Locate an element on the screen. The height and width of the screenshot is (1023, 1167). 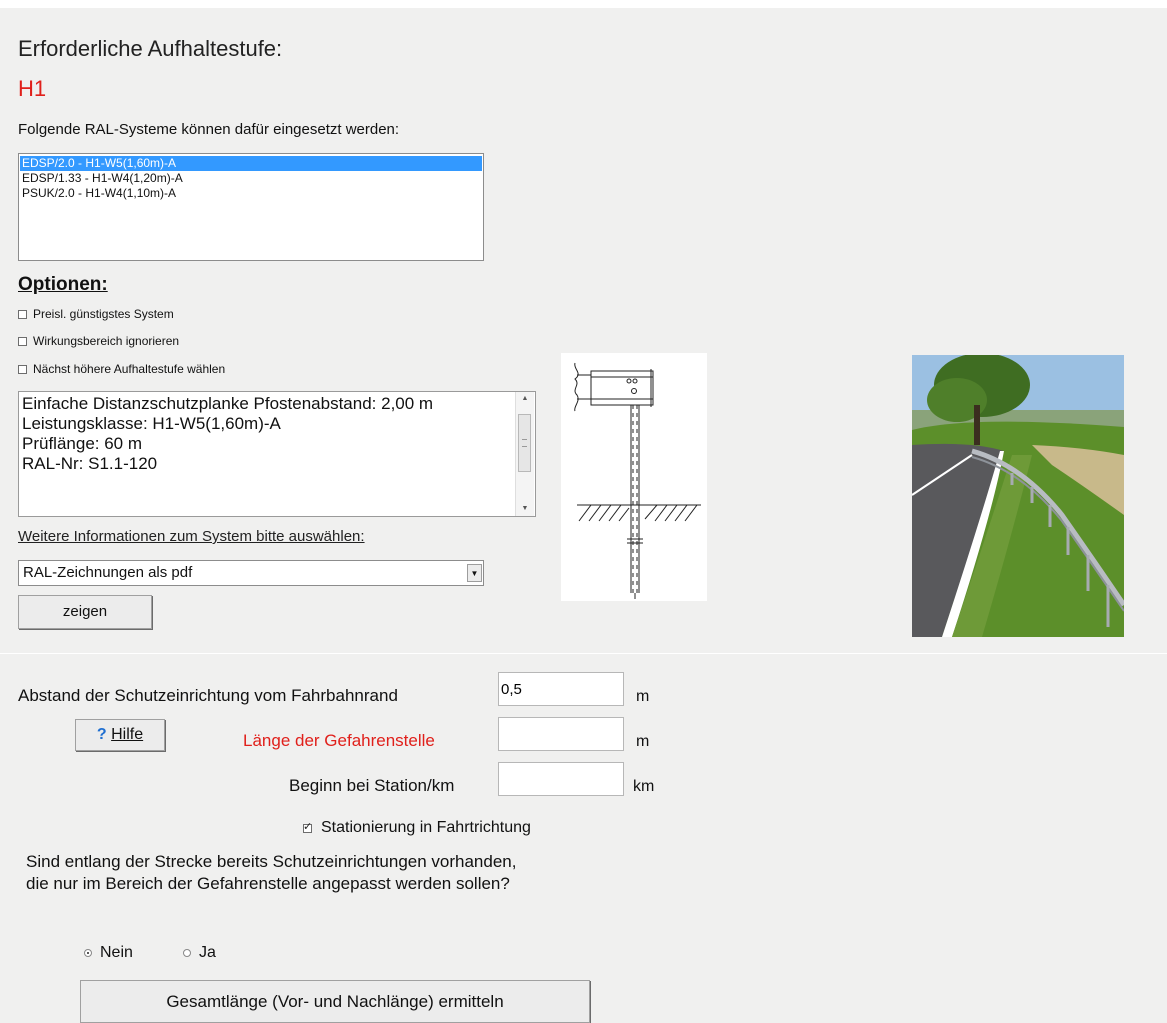
system-option: PSUK/2.0 - H1-W4(1,10m)-A is located at coordinates (251, 193).